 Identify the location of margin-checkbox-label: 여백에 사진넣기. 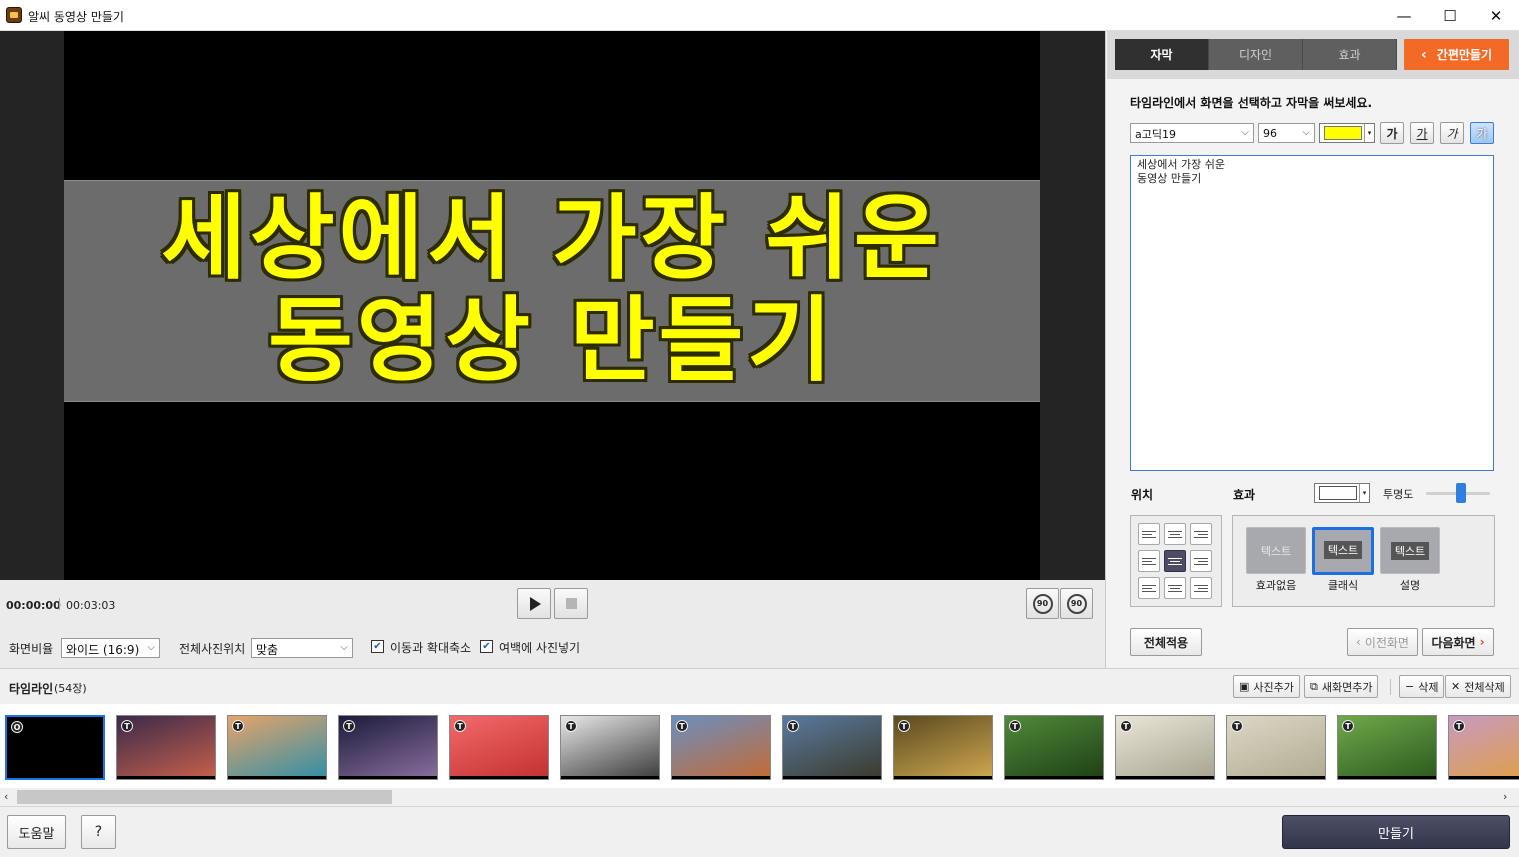
(540, 648).